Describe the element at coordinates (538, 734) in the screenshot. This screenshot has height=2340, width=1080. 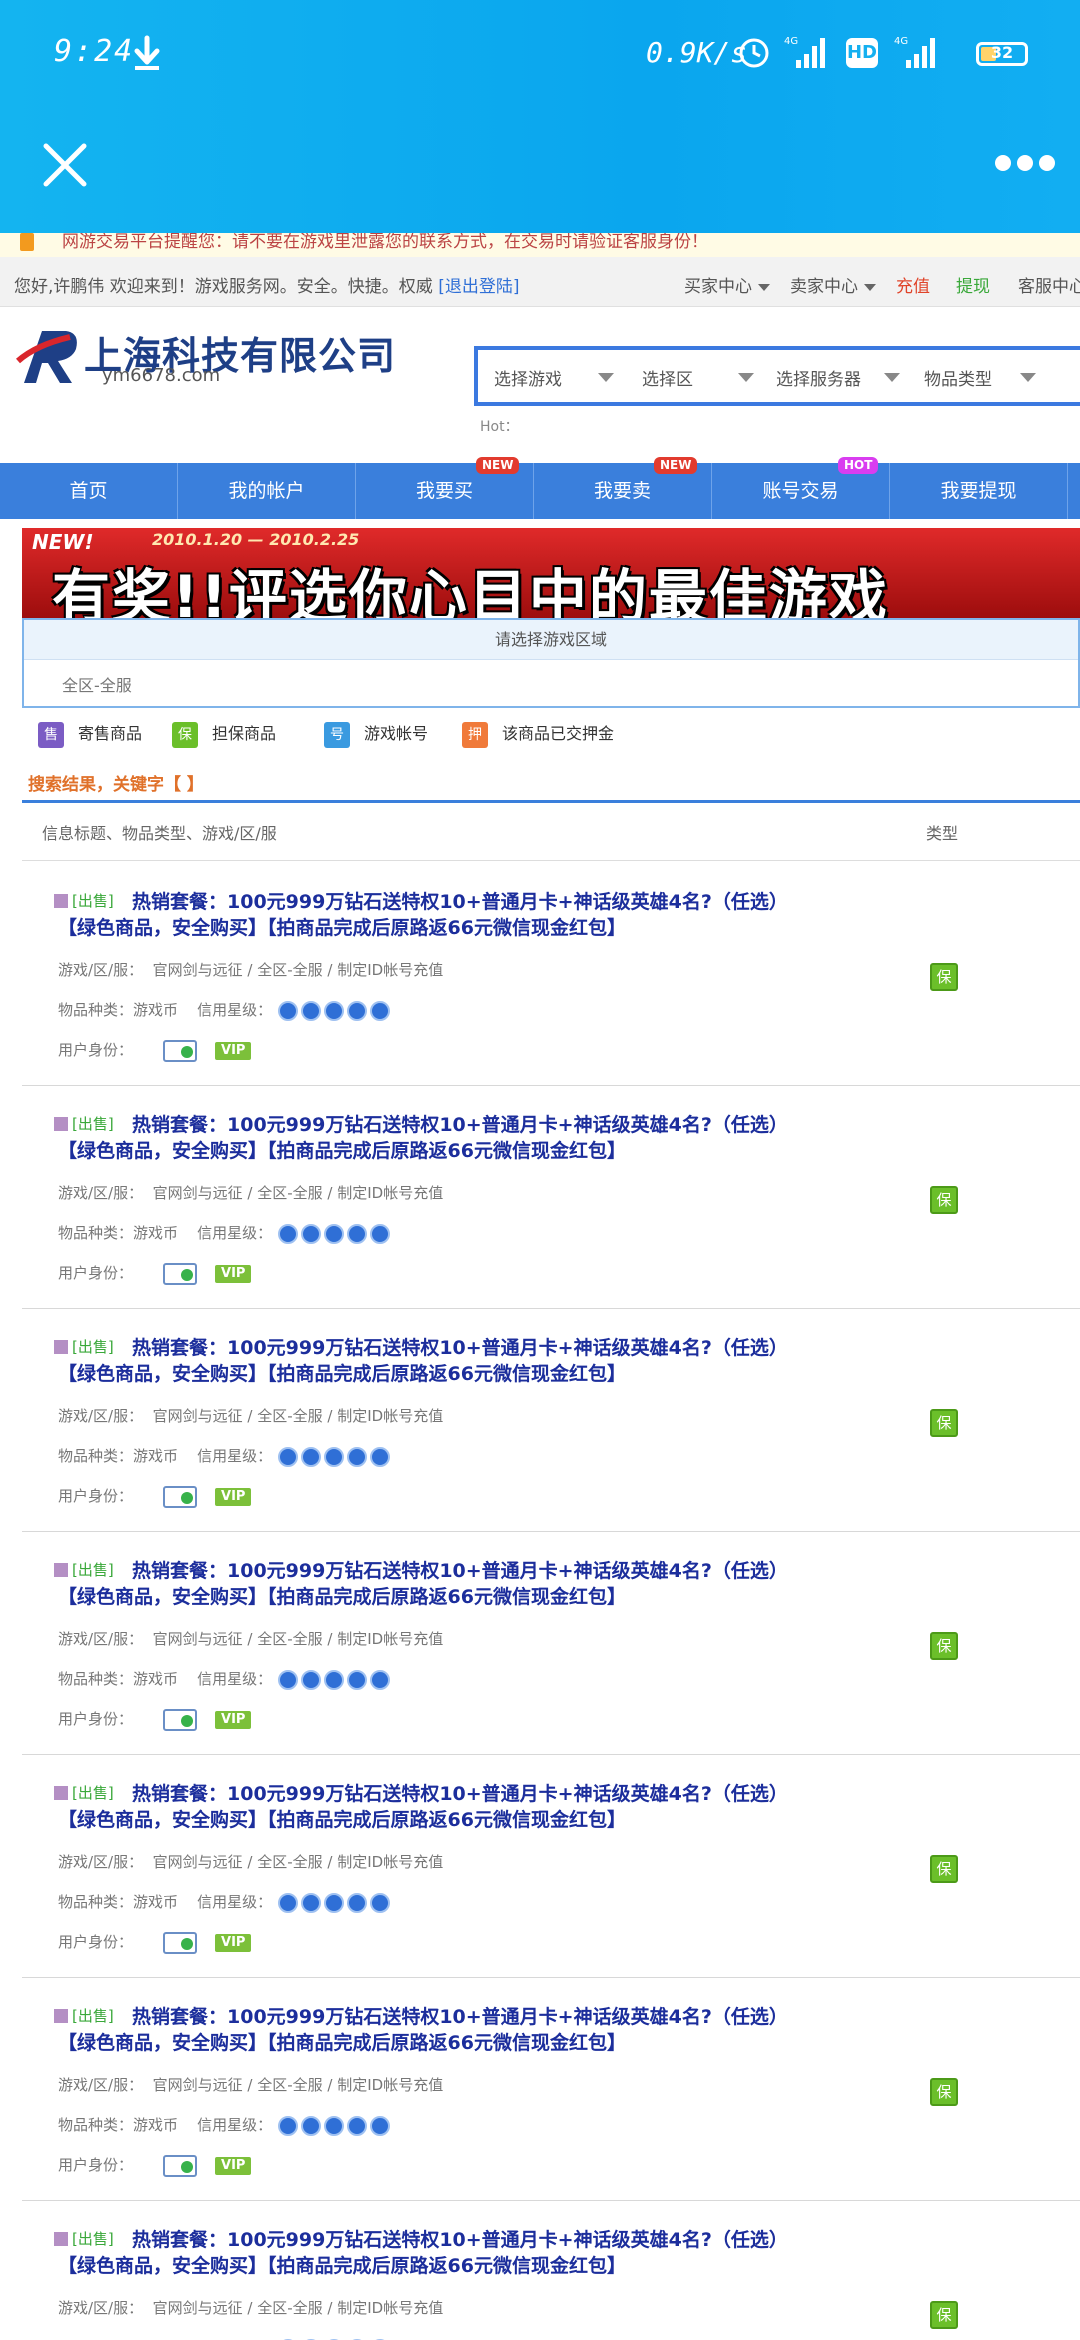
I see `legend-item: 押该商品已交押金` at that location.